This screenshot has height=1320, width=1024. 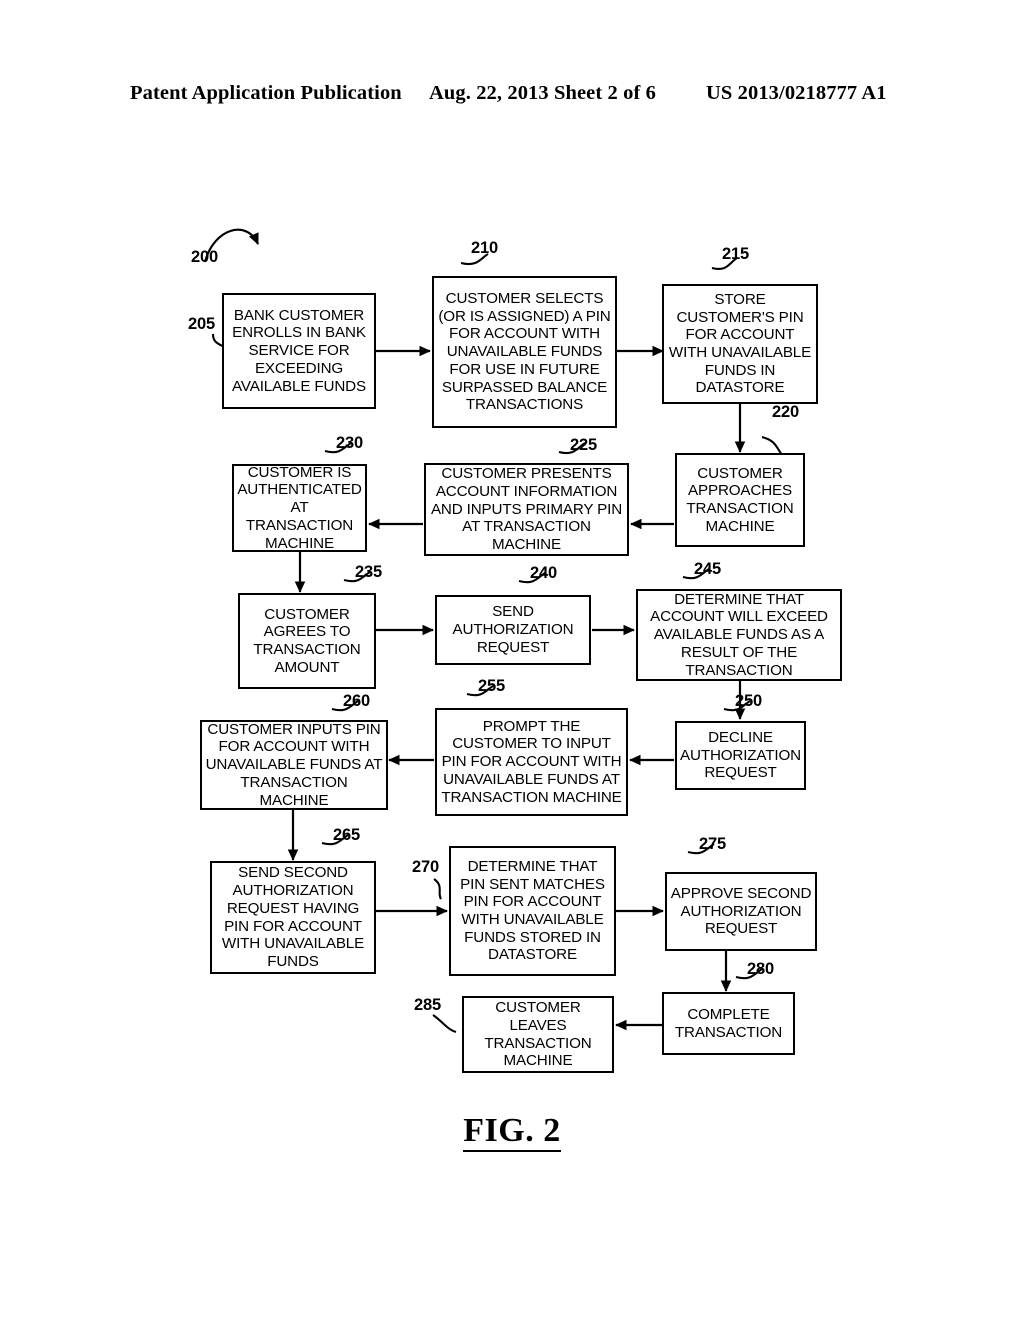 What do you see at coordinates (760, 969) in the screenshot?
I see `ref-label-280: 280` at bounding box center [760, 969].